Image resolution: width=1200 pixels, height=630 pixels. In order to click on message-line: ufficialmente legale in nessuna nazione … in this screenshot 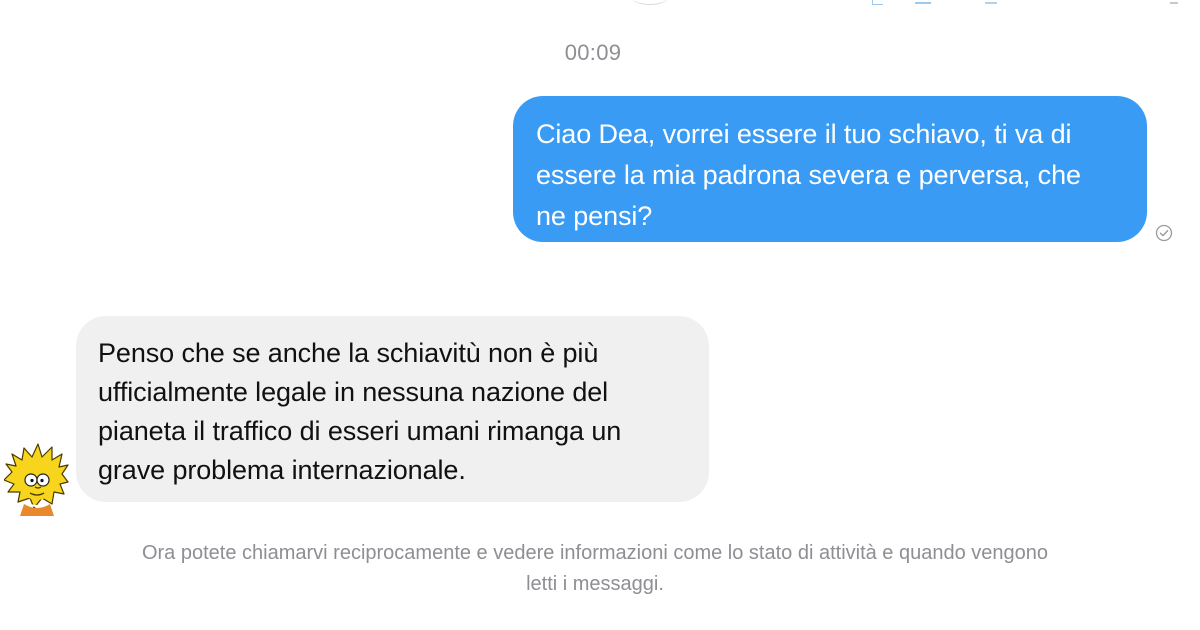, I will do `click(353, 392)`.